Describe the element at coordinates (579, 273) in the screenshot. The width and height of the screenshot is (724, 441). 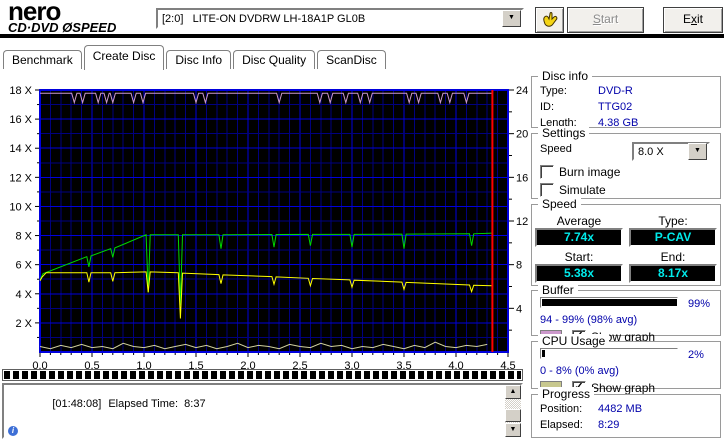
I see `start-speed-display: 5.38x` at that location.